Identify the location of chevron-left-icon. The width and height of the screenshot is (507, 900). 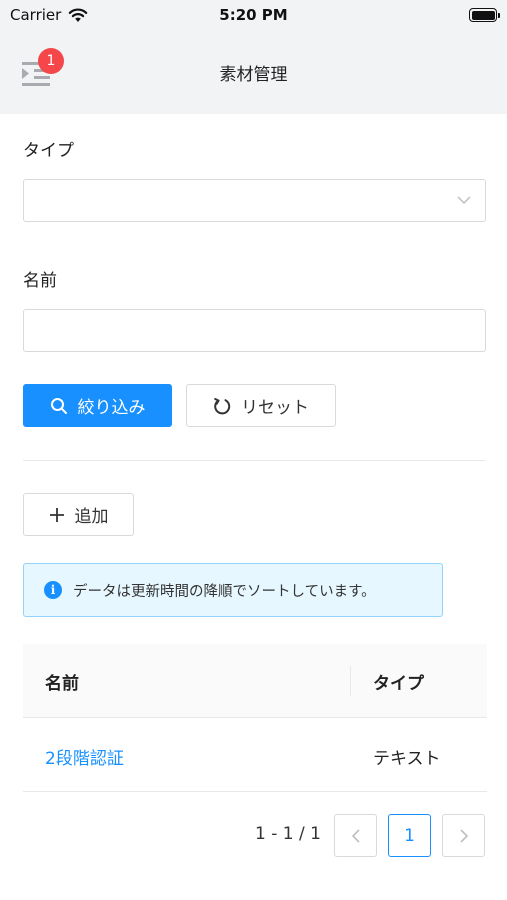
(355, 835).